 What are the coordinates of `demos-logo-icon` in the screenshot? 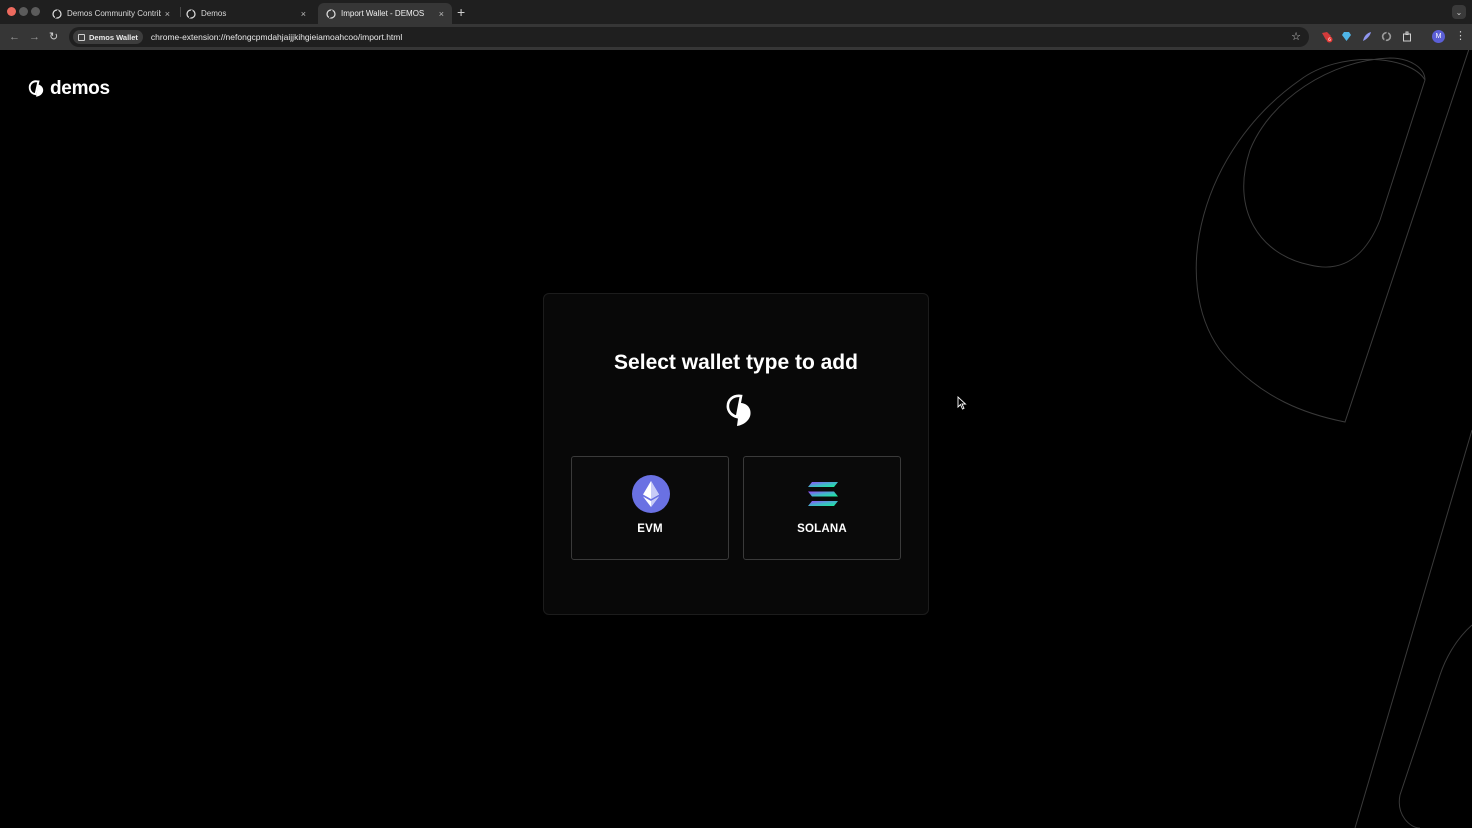 It's located at (36, 88).